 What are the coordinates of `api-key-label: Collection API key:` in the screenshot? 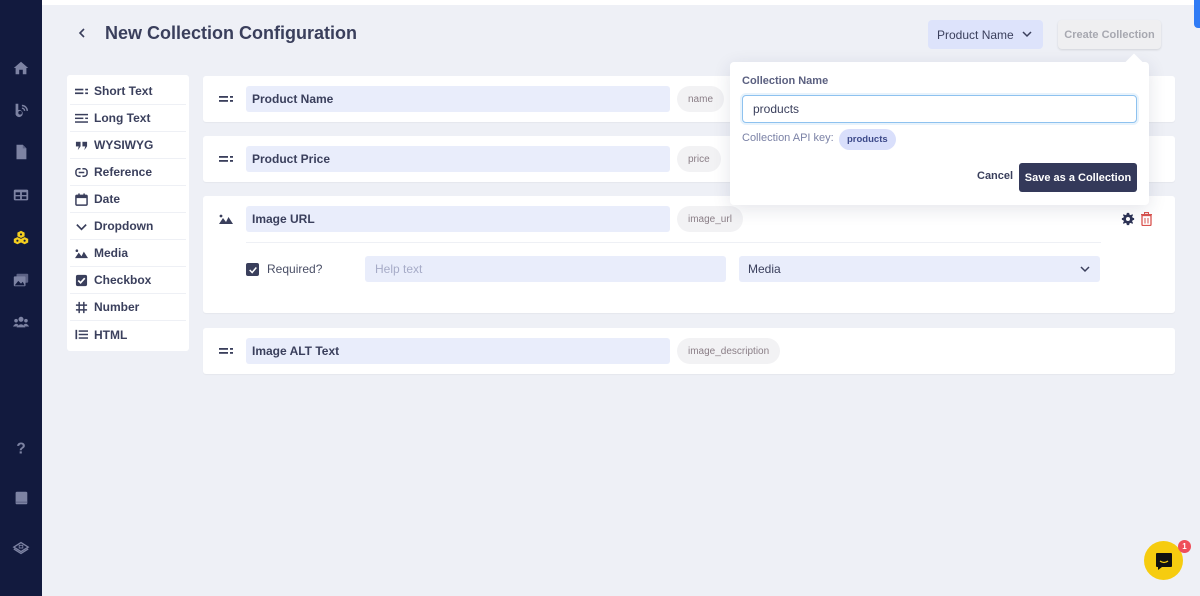 It's located at (788, 138).